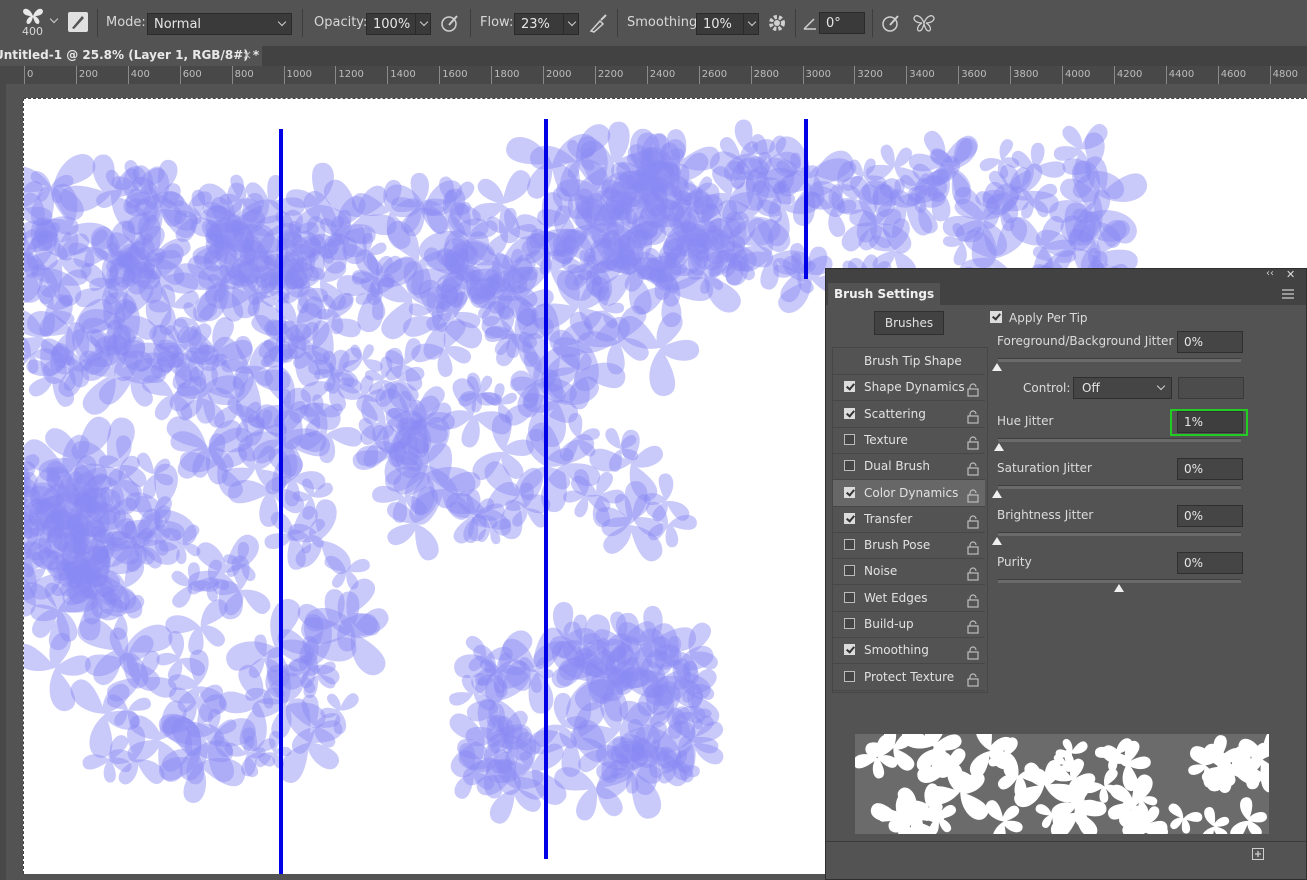  Describe the element at coordinates (423, 24) in the screenshot. I see `opacity-dropdown-arrow` at that location.